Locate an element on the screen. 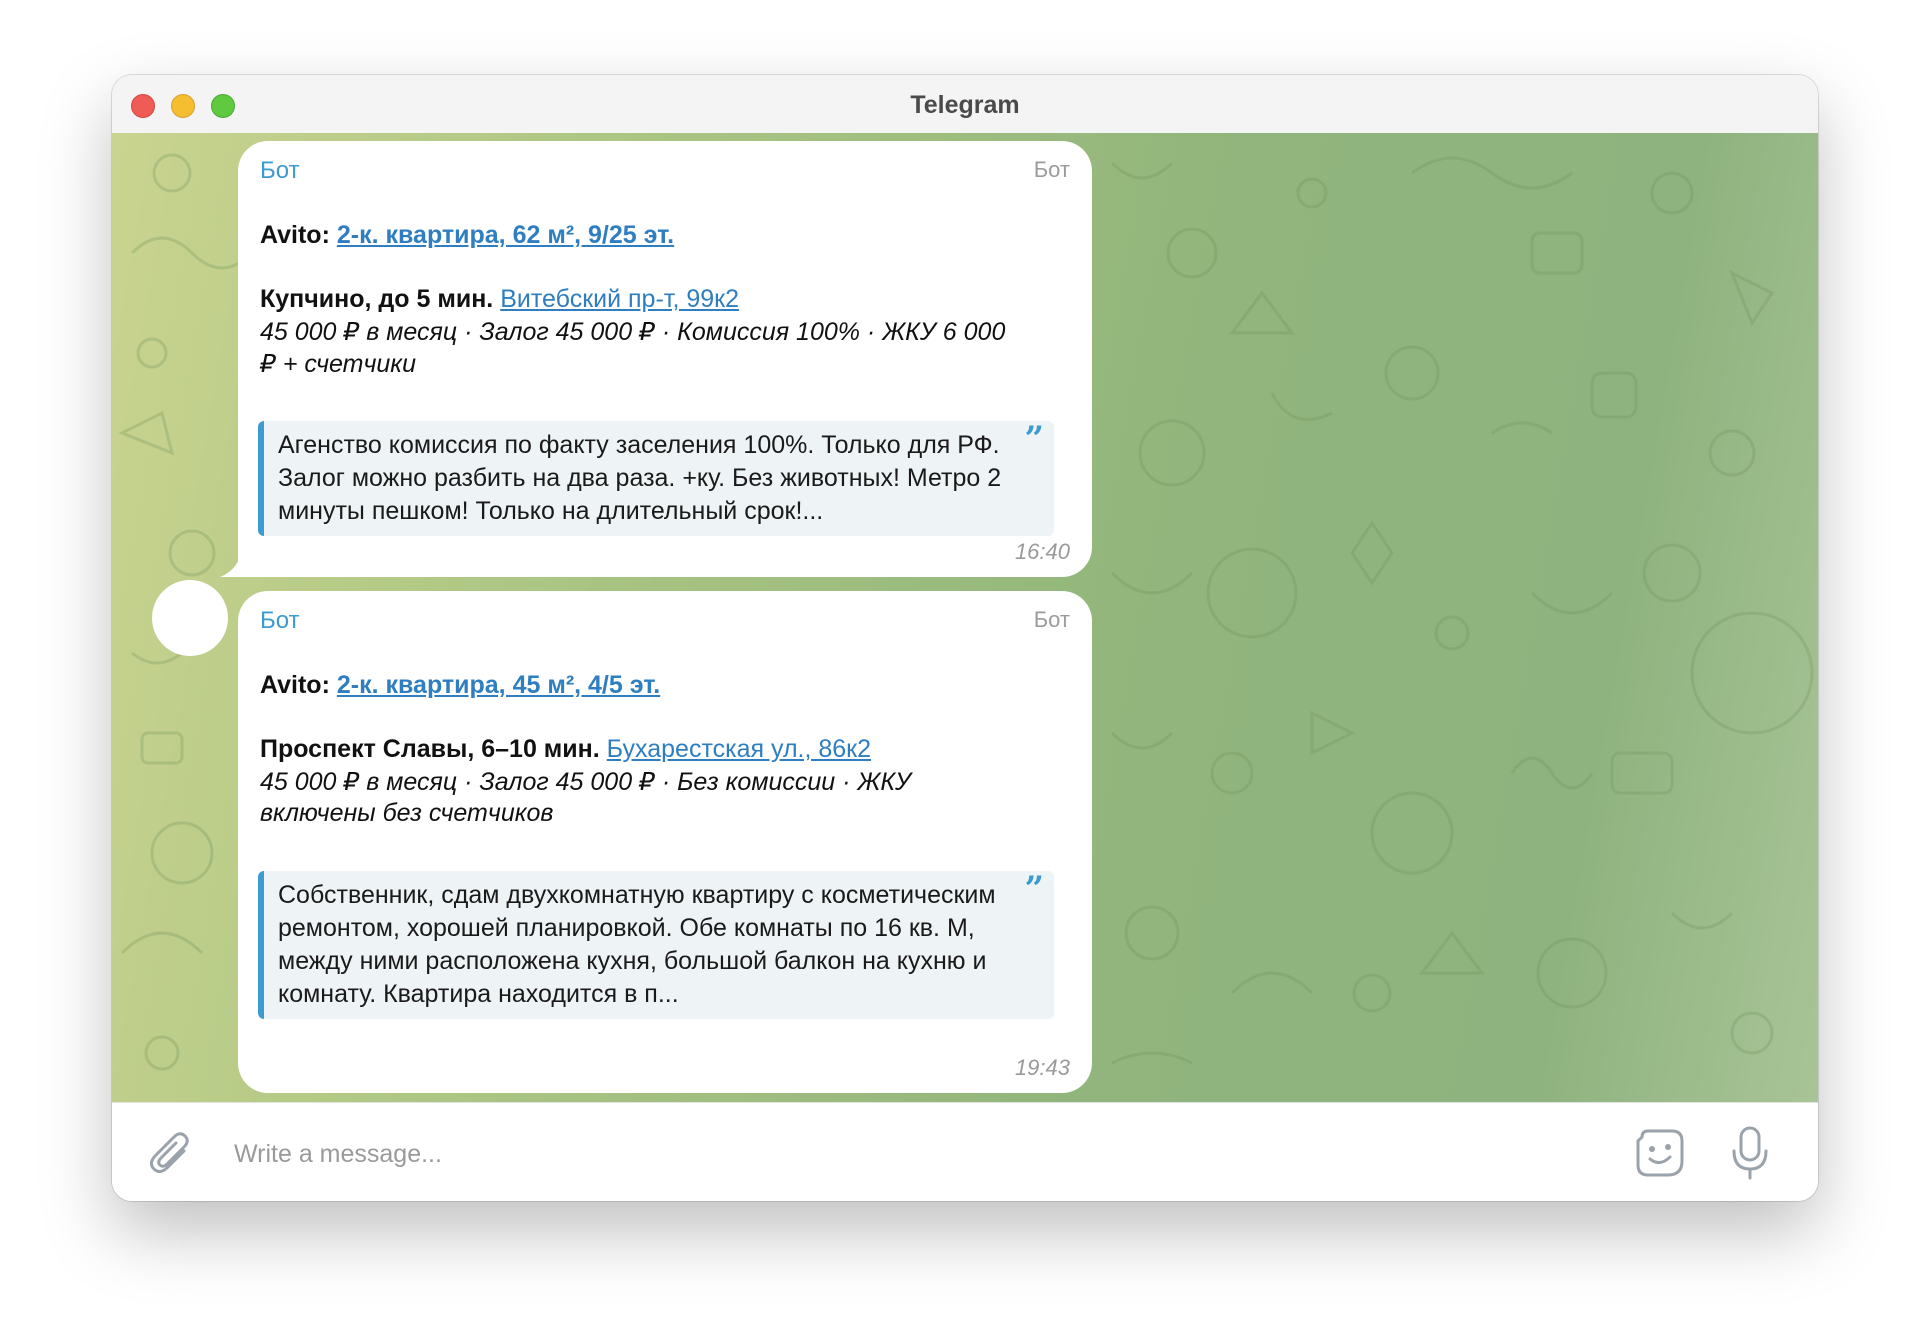 The height and width of the screenshot is (1330, 1918). address-link: Витебский пр-т, 99к2 is located at coordinates (619, 299).